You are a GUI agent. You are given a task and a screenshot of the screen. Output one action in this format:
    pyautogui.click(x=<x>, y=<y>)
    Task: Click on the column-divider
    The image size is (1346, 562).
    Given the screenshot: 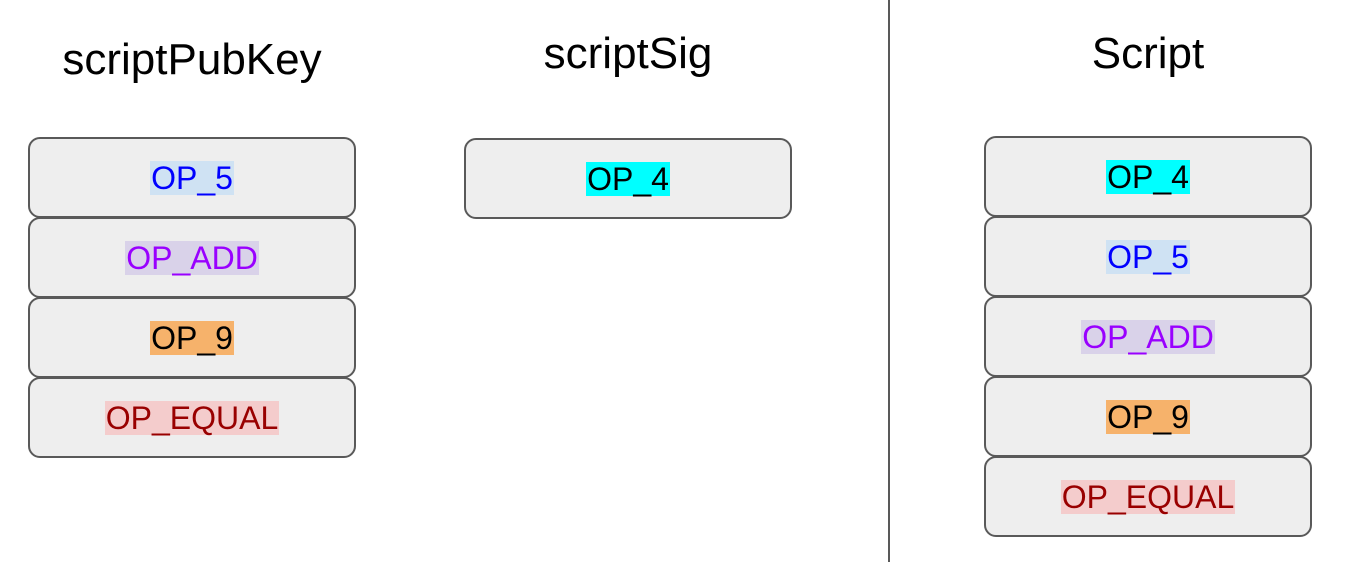 What is the action you would take?
    pyautogui.click(x=889, y=281)
    